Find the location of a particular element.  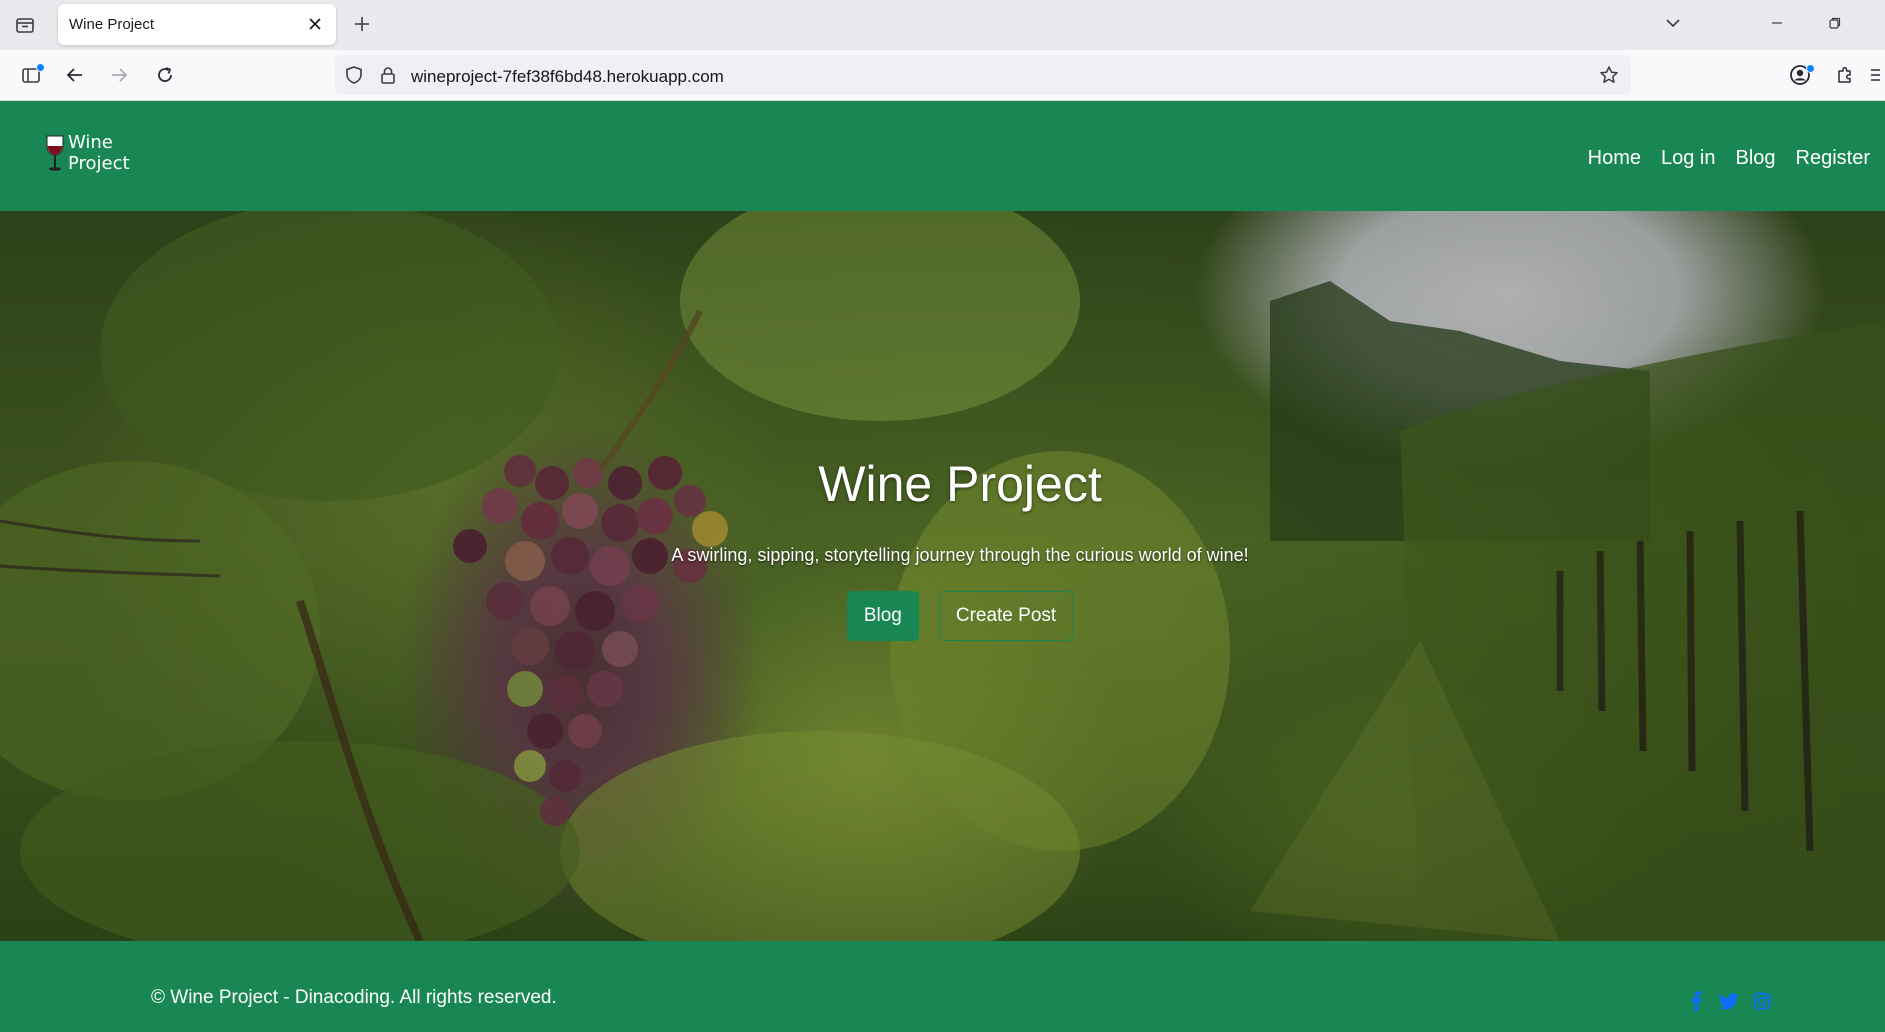

tab-list-button is located at coordinates (25, 25).